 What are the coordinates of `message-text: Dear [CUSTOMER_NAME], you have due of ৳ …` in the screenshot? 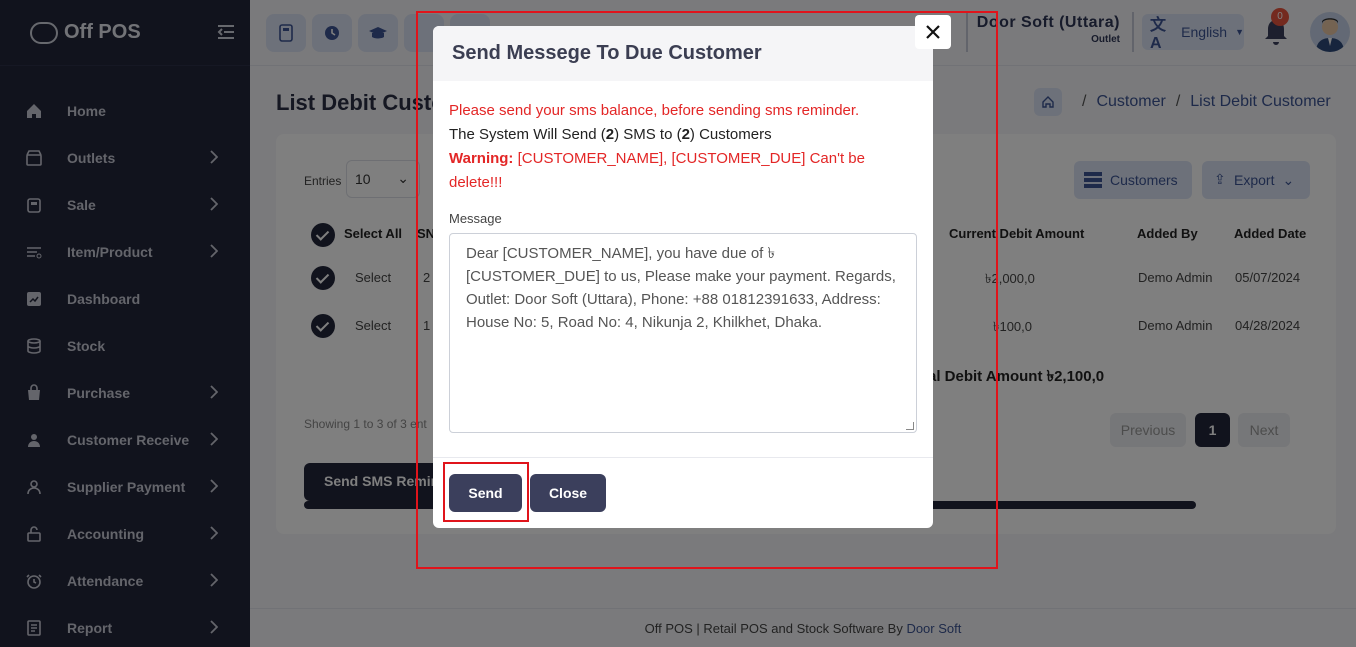 It's located at (681, 288).